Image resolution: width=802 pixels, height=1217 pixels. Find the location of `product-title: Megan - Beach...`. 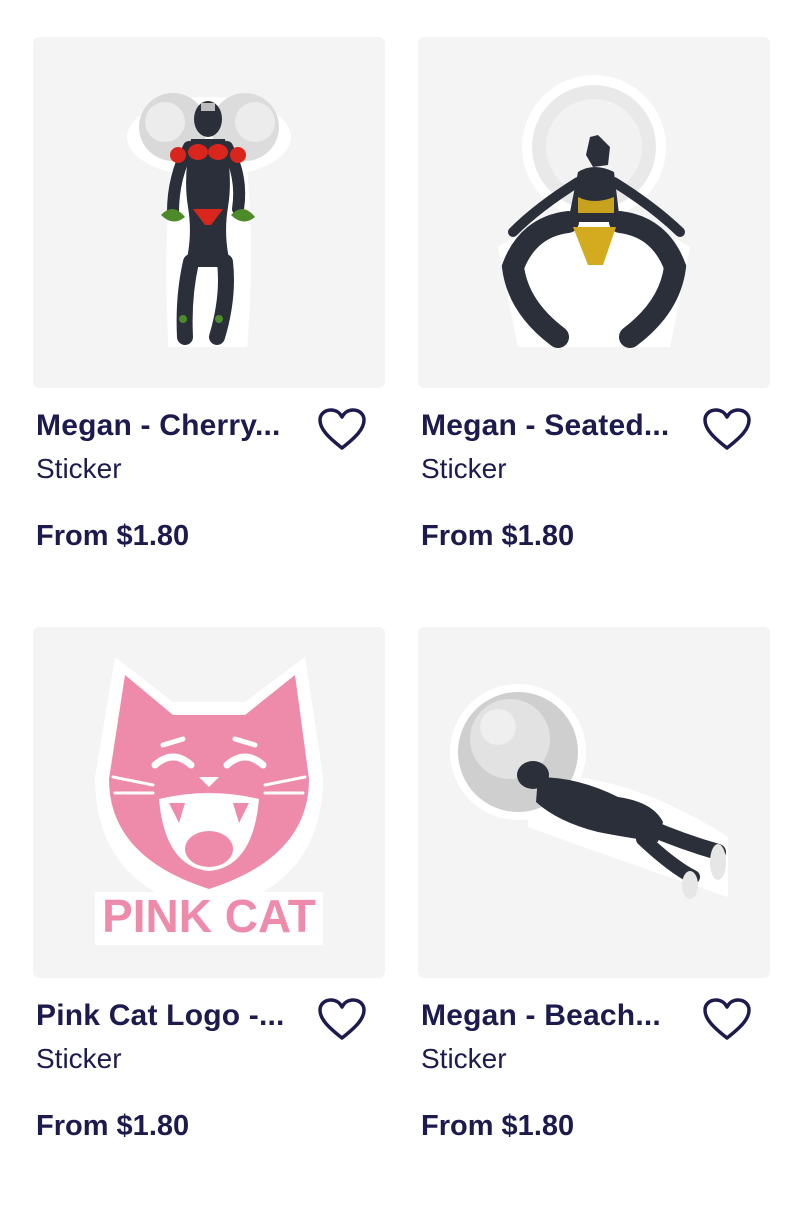

product-title: Megan - Beach... is located at coordinates (556, 1016).